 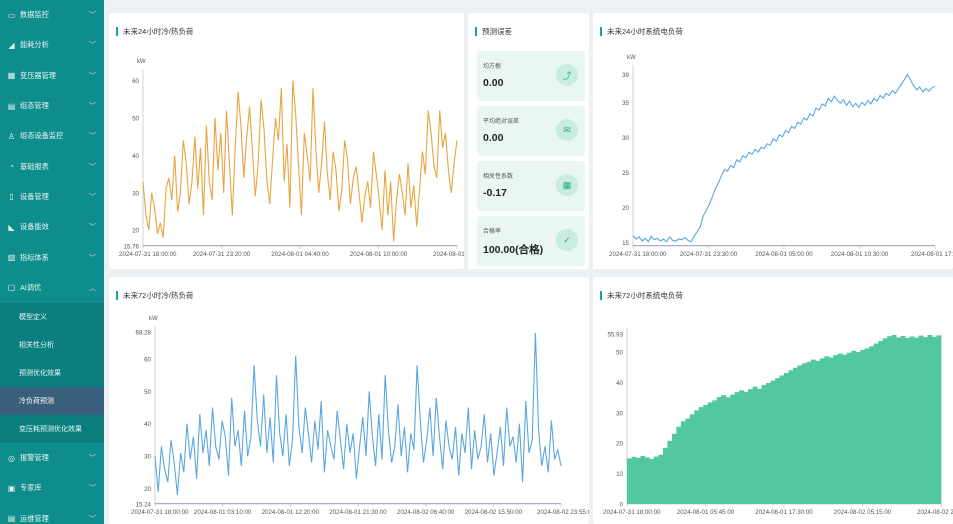 I want to click on sidebar-item-label: 数据监控, so click(x=34, y=15).